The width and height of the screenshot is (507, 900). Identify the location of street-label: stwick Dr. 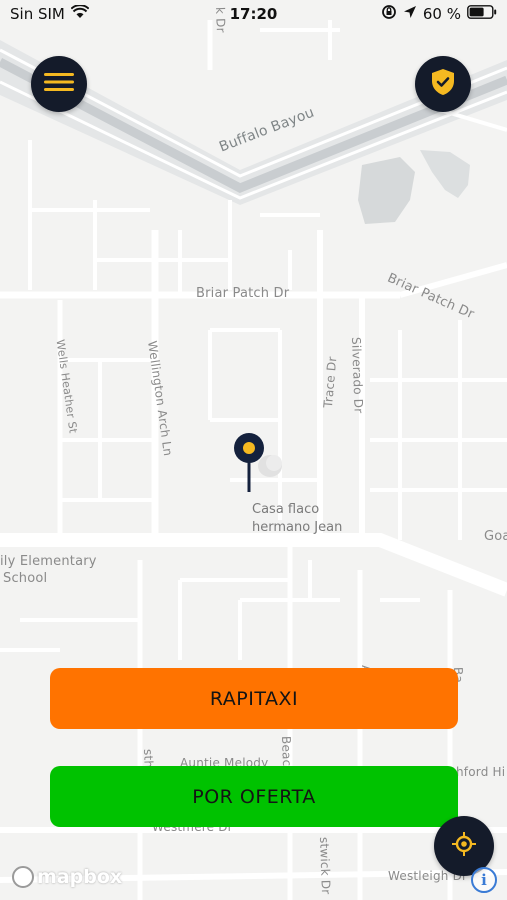
(325, 865).